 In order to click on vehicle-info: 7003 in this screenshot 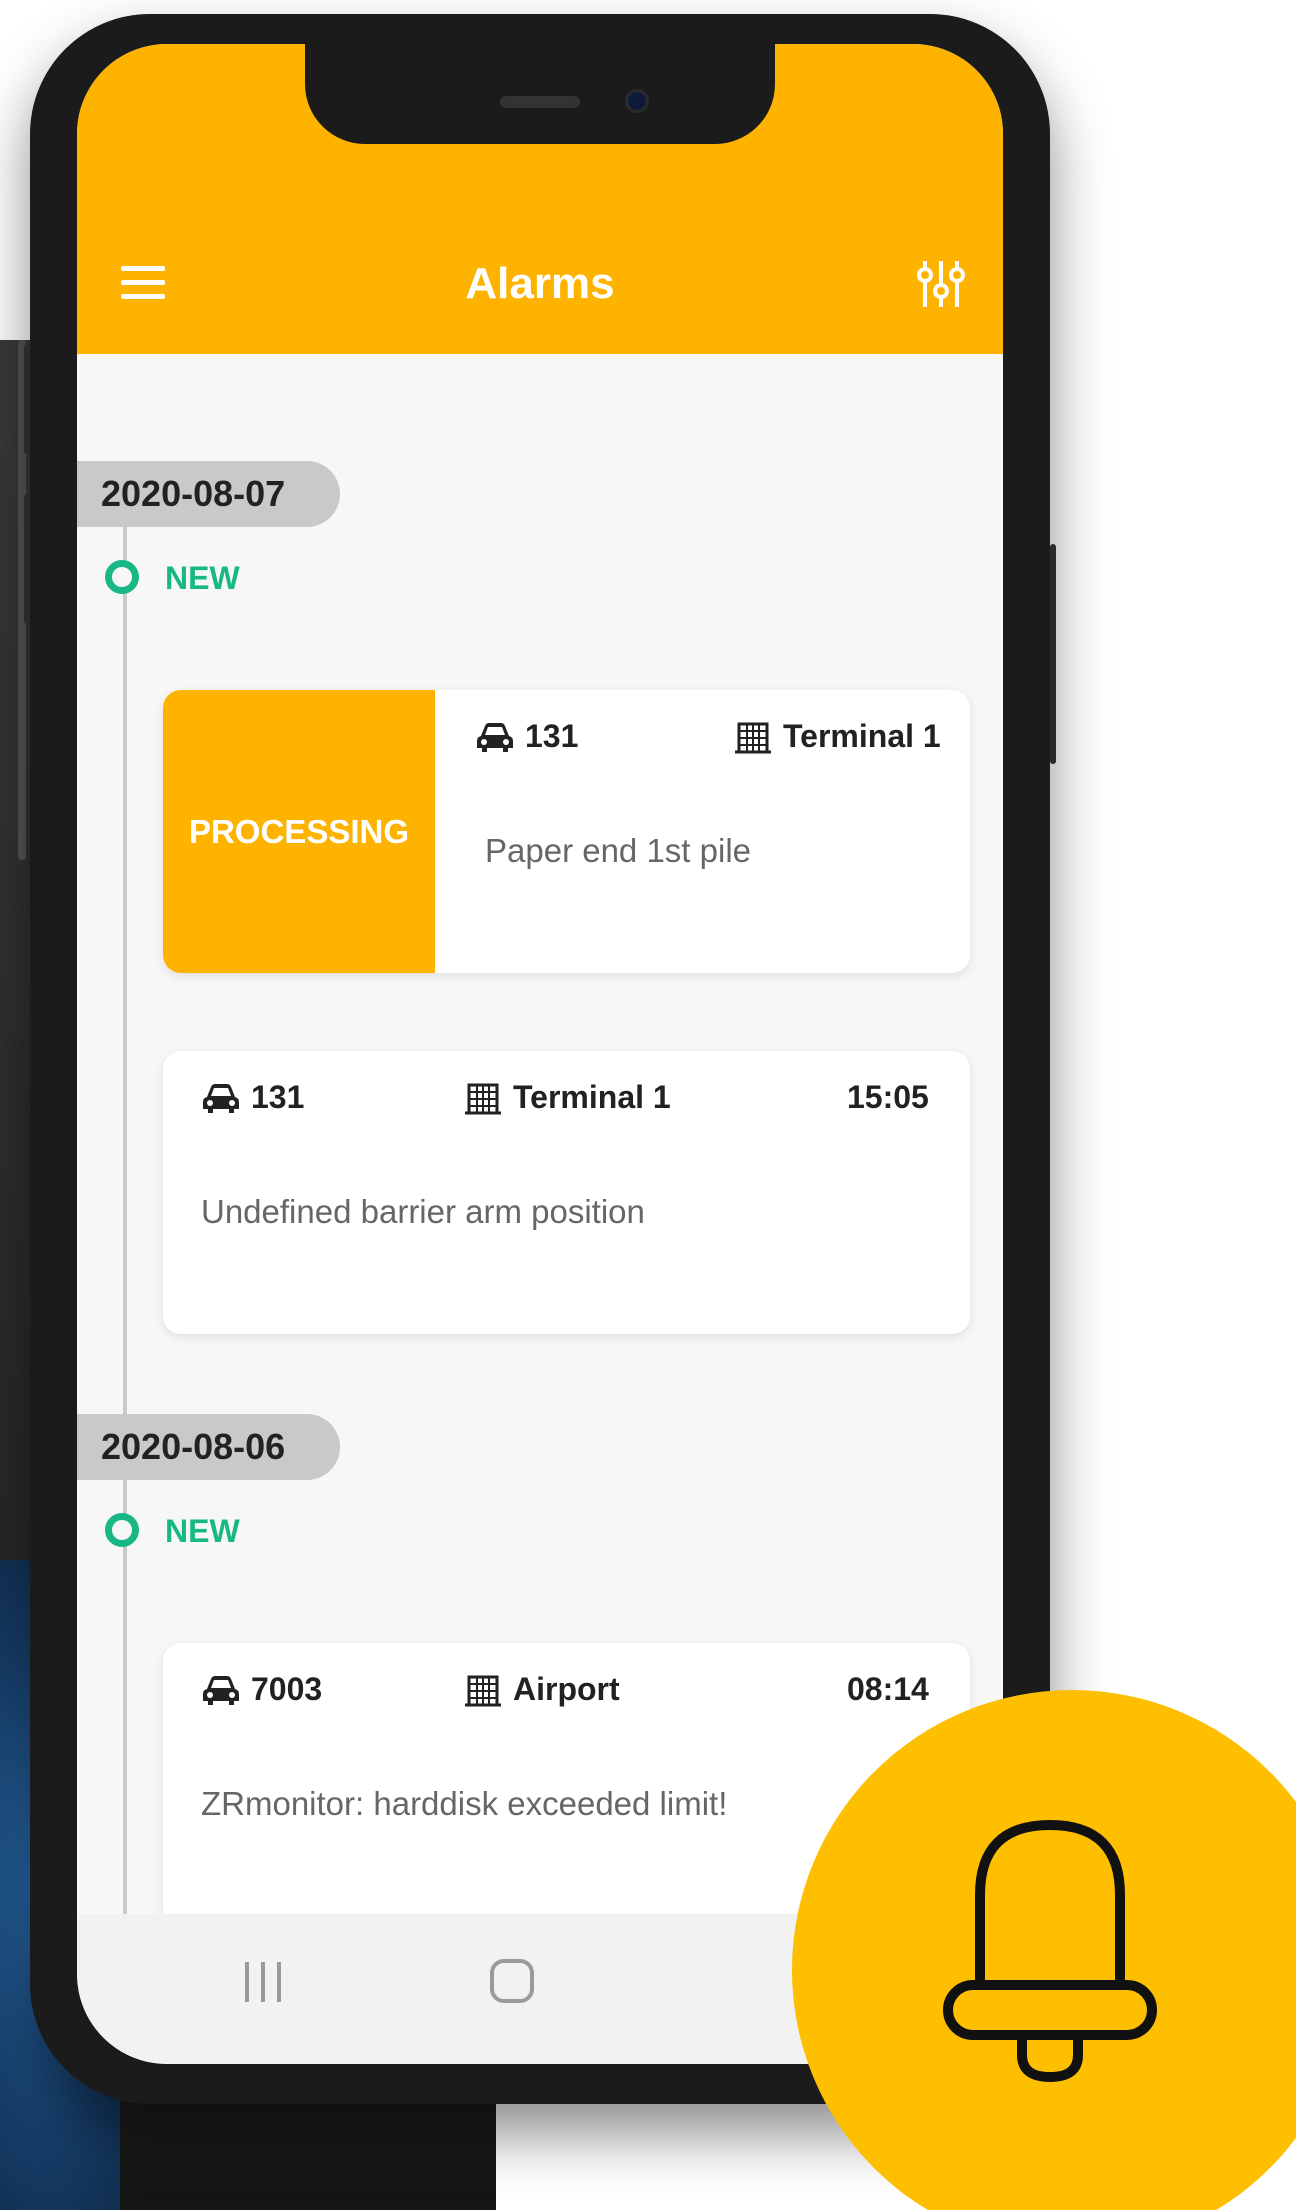, I will do `click(261, 1689)`.